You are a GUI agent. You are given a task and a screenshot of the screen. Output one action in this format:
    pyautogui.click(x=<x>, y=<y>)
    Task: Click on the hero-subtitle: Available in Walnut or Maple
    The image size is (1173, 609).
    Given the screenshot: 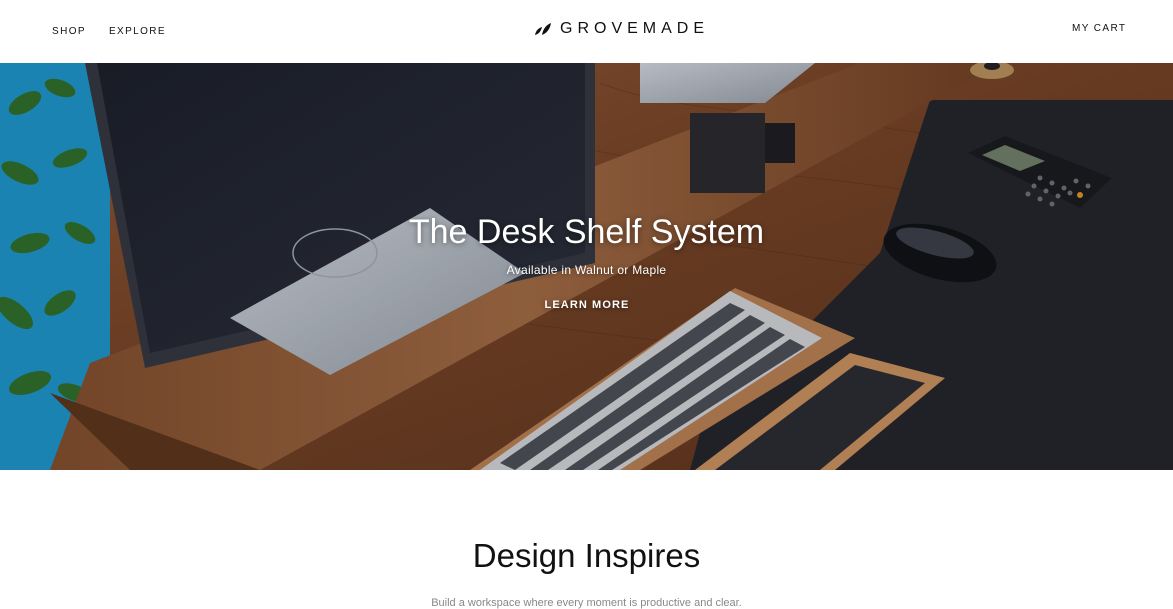 What is the action you would take?
    pyautogui.click(x=586, y=270)
    